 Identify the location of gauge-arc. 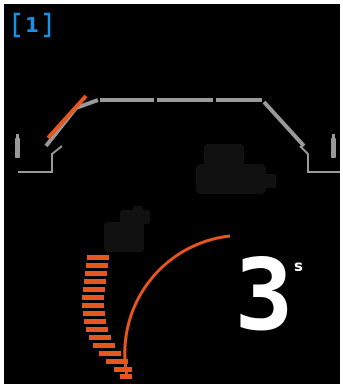
(177, 305).